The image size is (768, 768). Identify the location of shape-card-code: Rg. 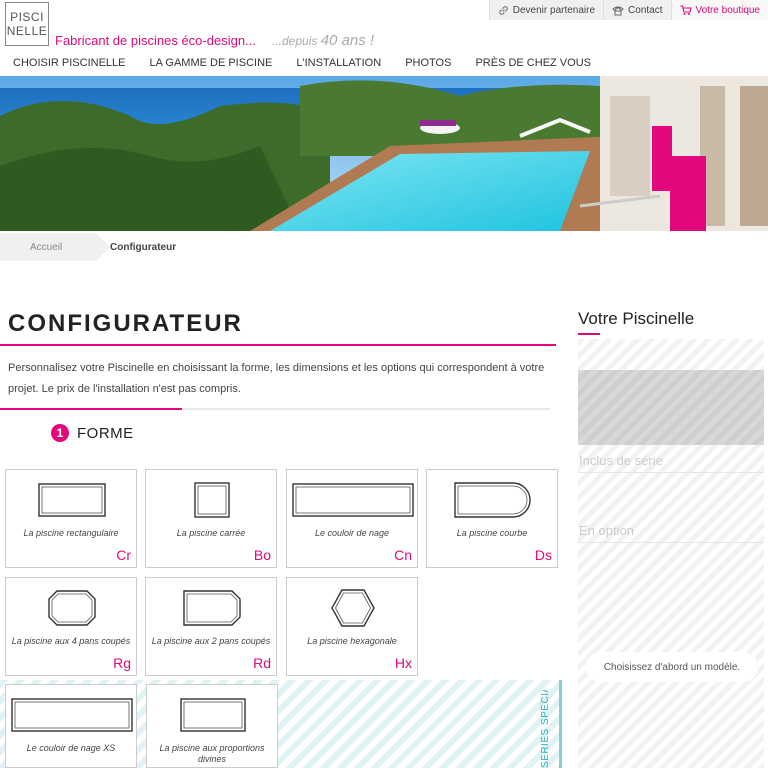
(122, 663).